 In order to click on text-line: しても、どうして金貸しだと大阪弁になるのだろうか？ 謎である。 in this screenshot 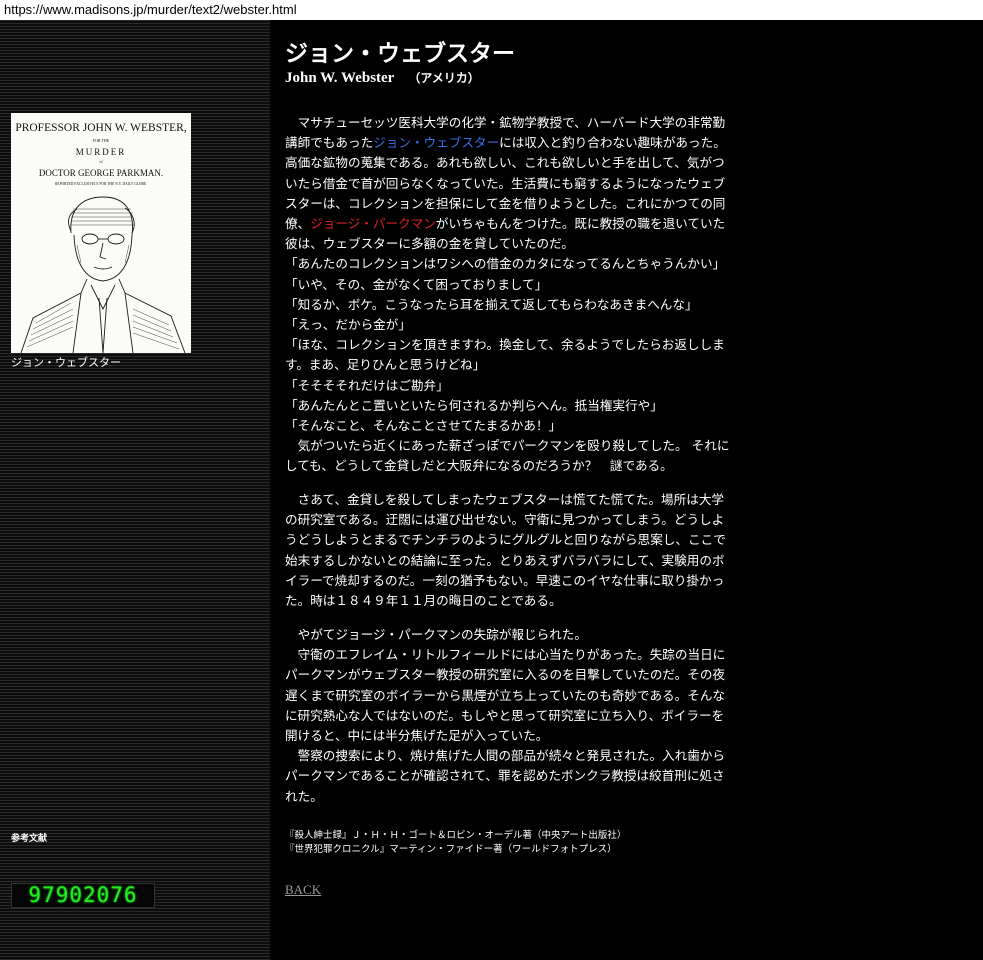, I will do `click(479, 466)`.